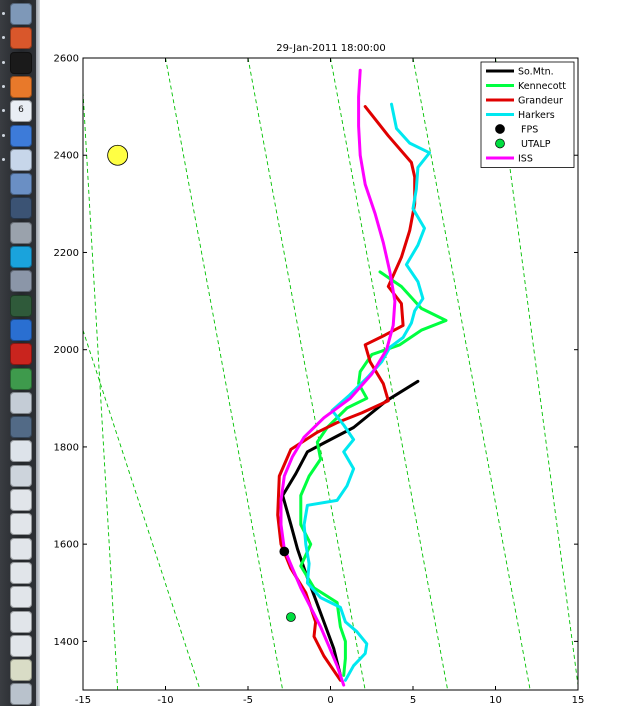  What do you see at coordinates (21, 257) in the screenshot?
I see `skype-icon` at bounding box center [21, 257].